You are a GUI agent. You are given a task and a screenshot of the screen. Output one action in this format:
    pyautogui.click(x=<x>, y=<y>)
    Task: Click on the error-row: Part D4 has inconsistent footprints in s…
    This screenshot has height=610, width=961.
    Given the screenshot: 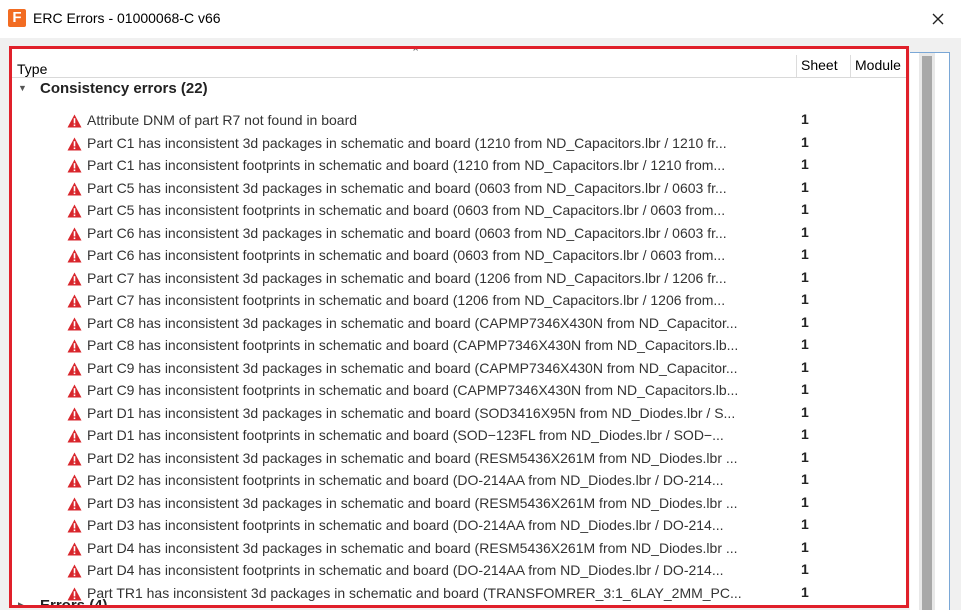 What is the action you would take?
    pyautogui.click(x=459, y=572)
    